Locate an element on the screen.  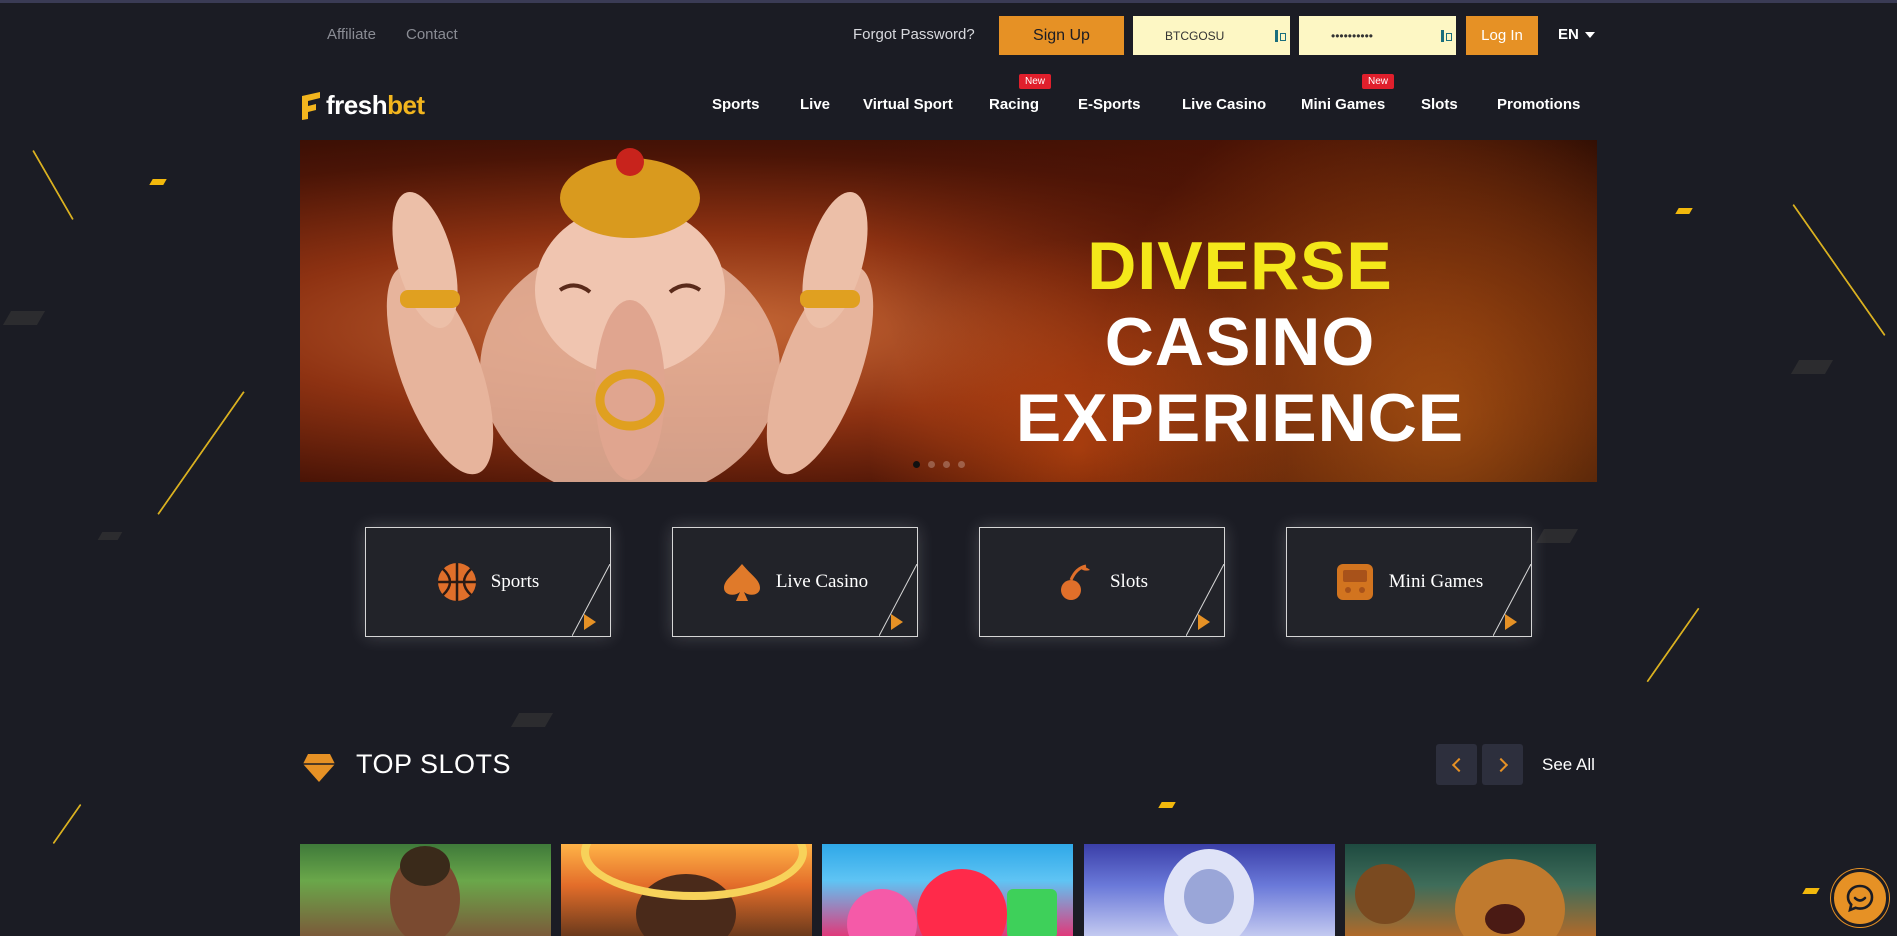
nav-live: Live is located at coordinates (815, 104).